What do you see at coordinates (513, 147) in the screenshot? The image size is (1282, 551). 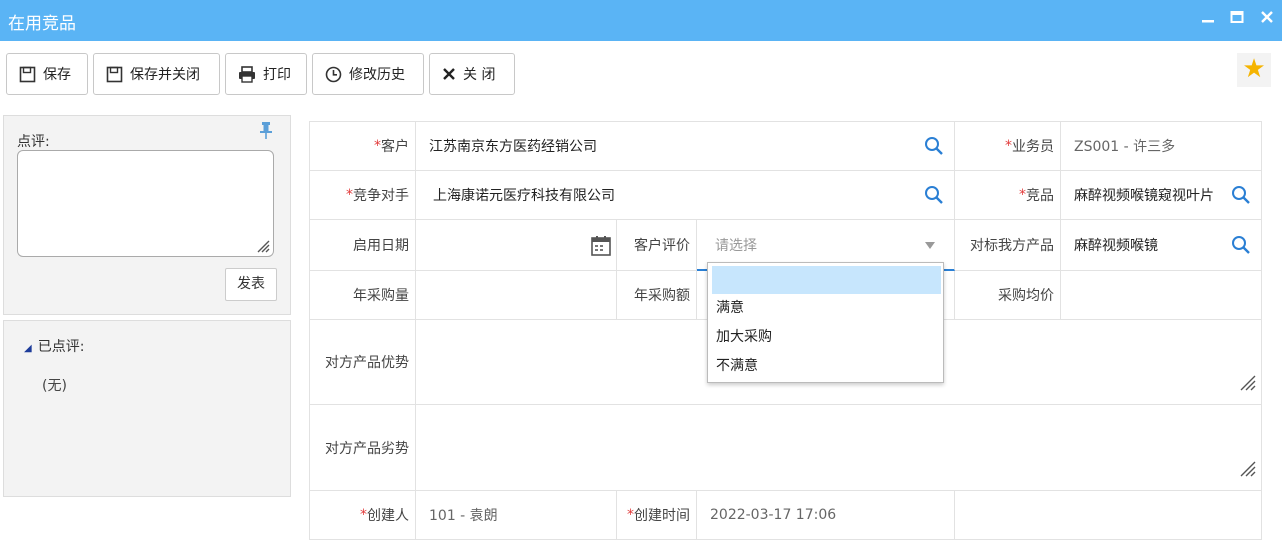 I see `customer-value: 江苏南京东方医药经销公司` at bounding box center [513, 147].